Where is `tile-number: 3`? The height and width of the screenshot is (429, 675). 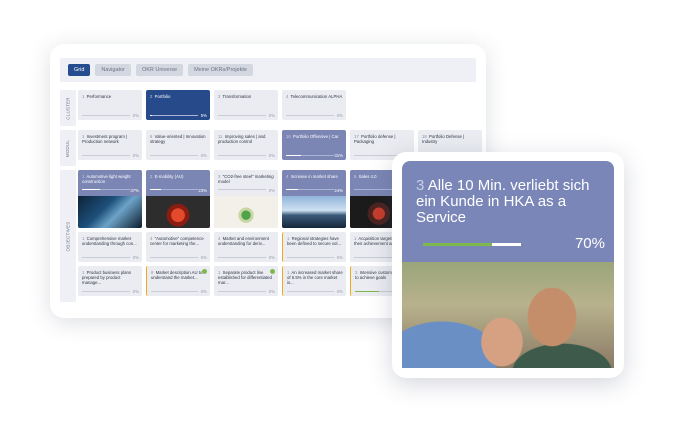 tile-number: 3 is located at coordinates (219, 96).